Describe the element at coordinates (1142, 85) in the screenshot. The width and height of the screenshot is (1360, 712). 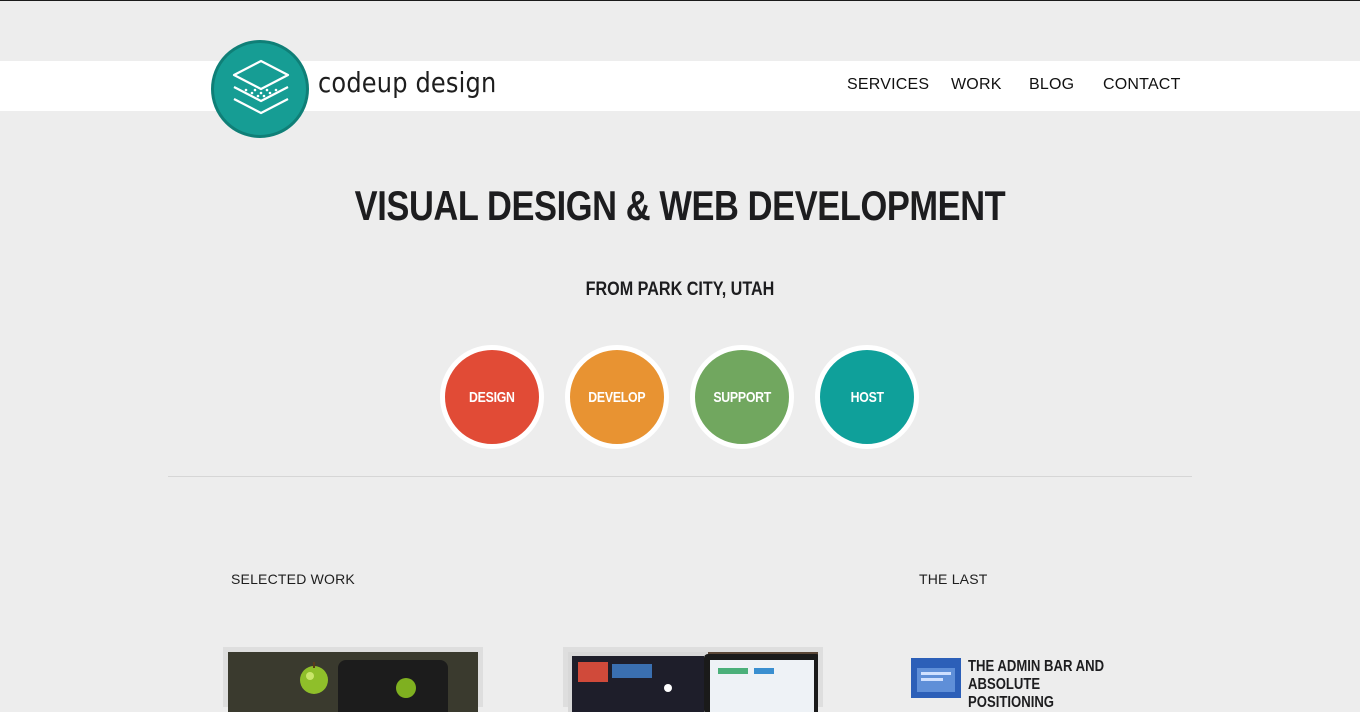
I see `nav-contact: CONTACT` at that location.